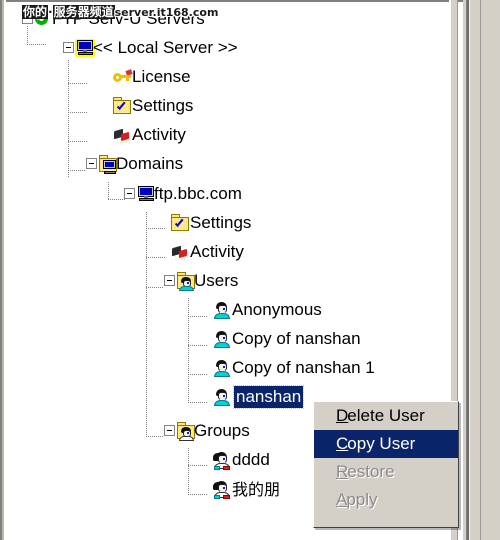 The height and width of the screenshot is (540, 500). Describe the element at coordinates (85, 48) in the screenshot. I see `local-server-icon` at that location.